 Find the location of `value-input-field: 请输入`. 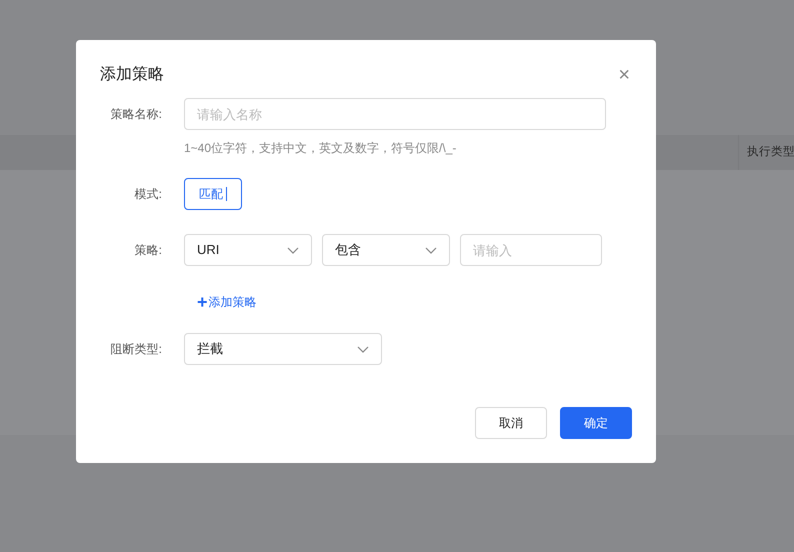

value-input-field: 请输入 is located at coordinates (531, 250).